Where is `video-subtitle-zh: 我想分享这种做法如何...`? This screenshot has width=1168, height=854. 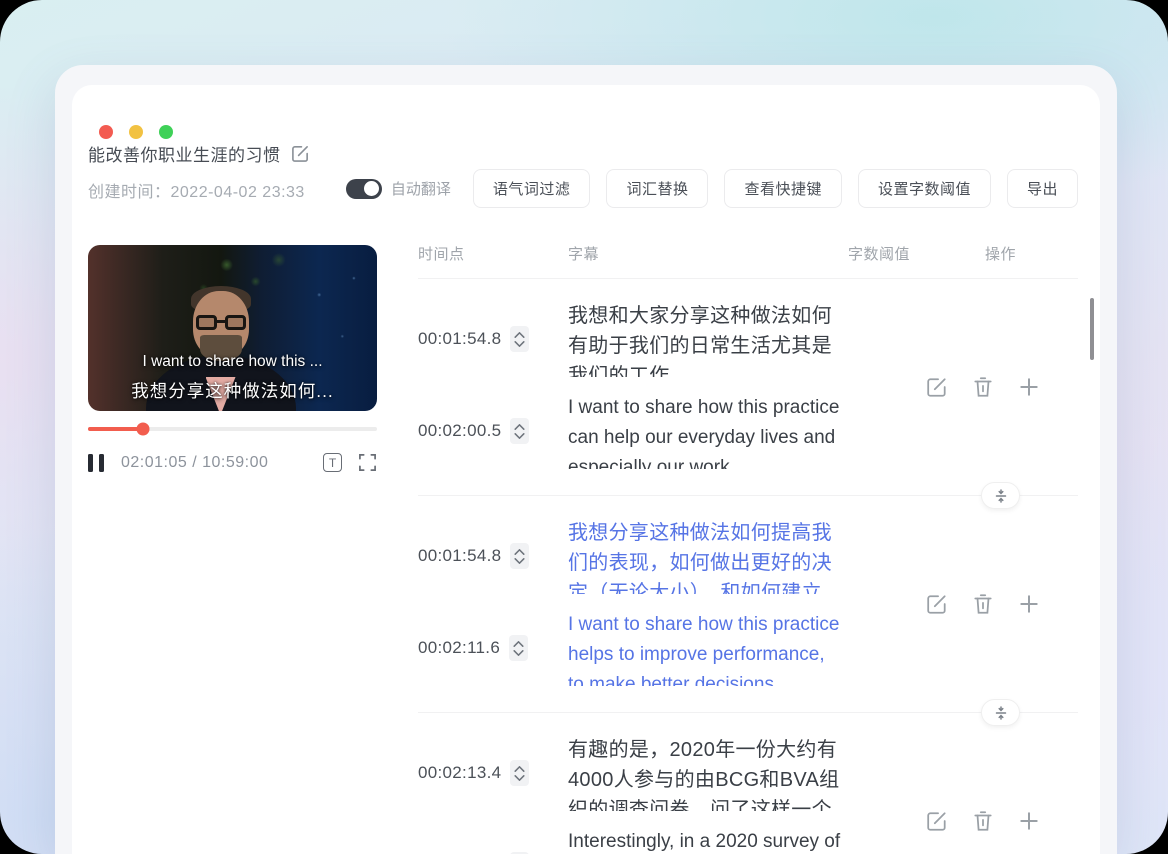 video-subtitle-zh: 我想分享这种做法如何... is located at coordinates (232, 391).